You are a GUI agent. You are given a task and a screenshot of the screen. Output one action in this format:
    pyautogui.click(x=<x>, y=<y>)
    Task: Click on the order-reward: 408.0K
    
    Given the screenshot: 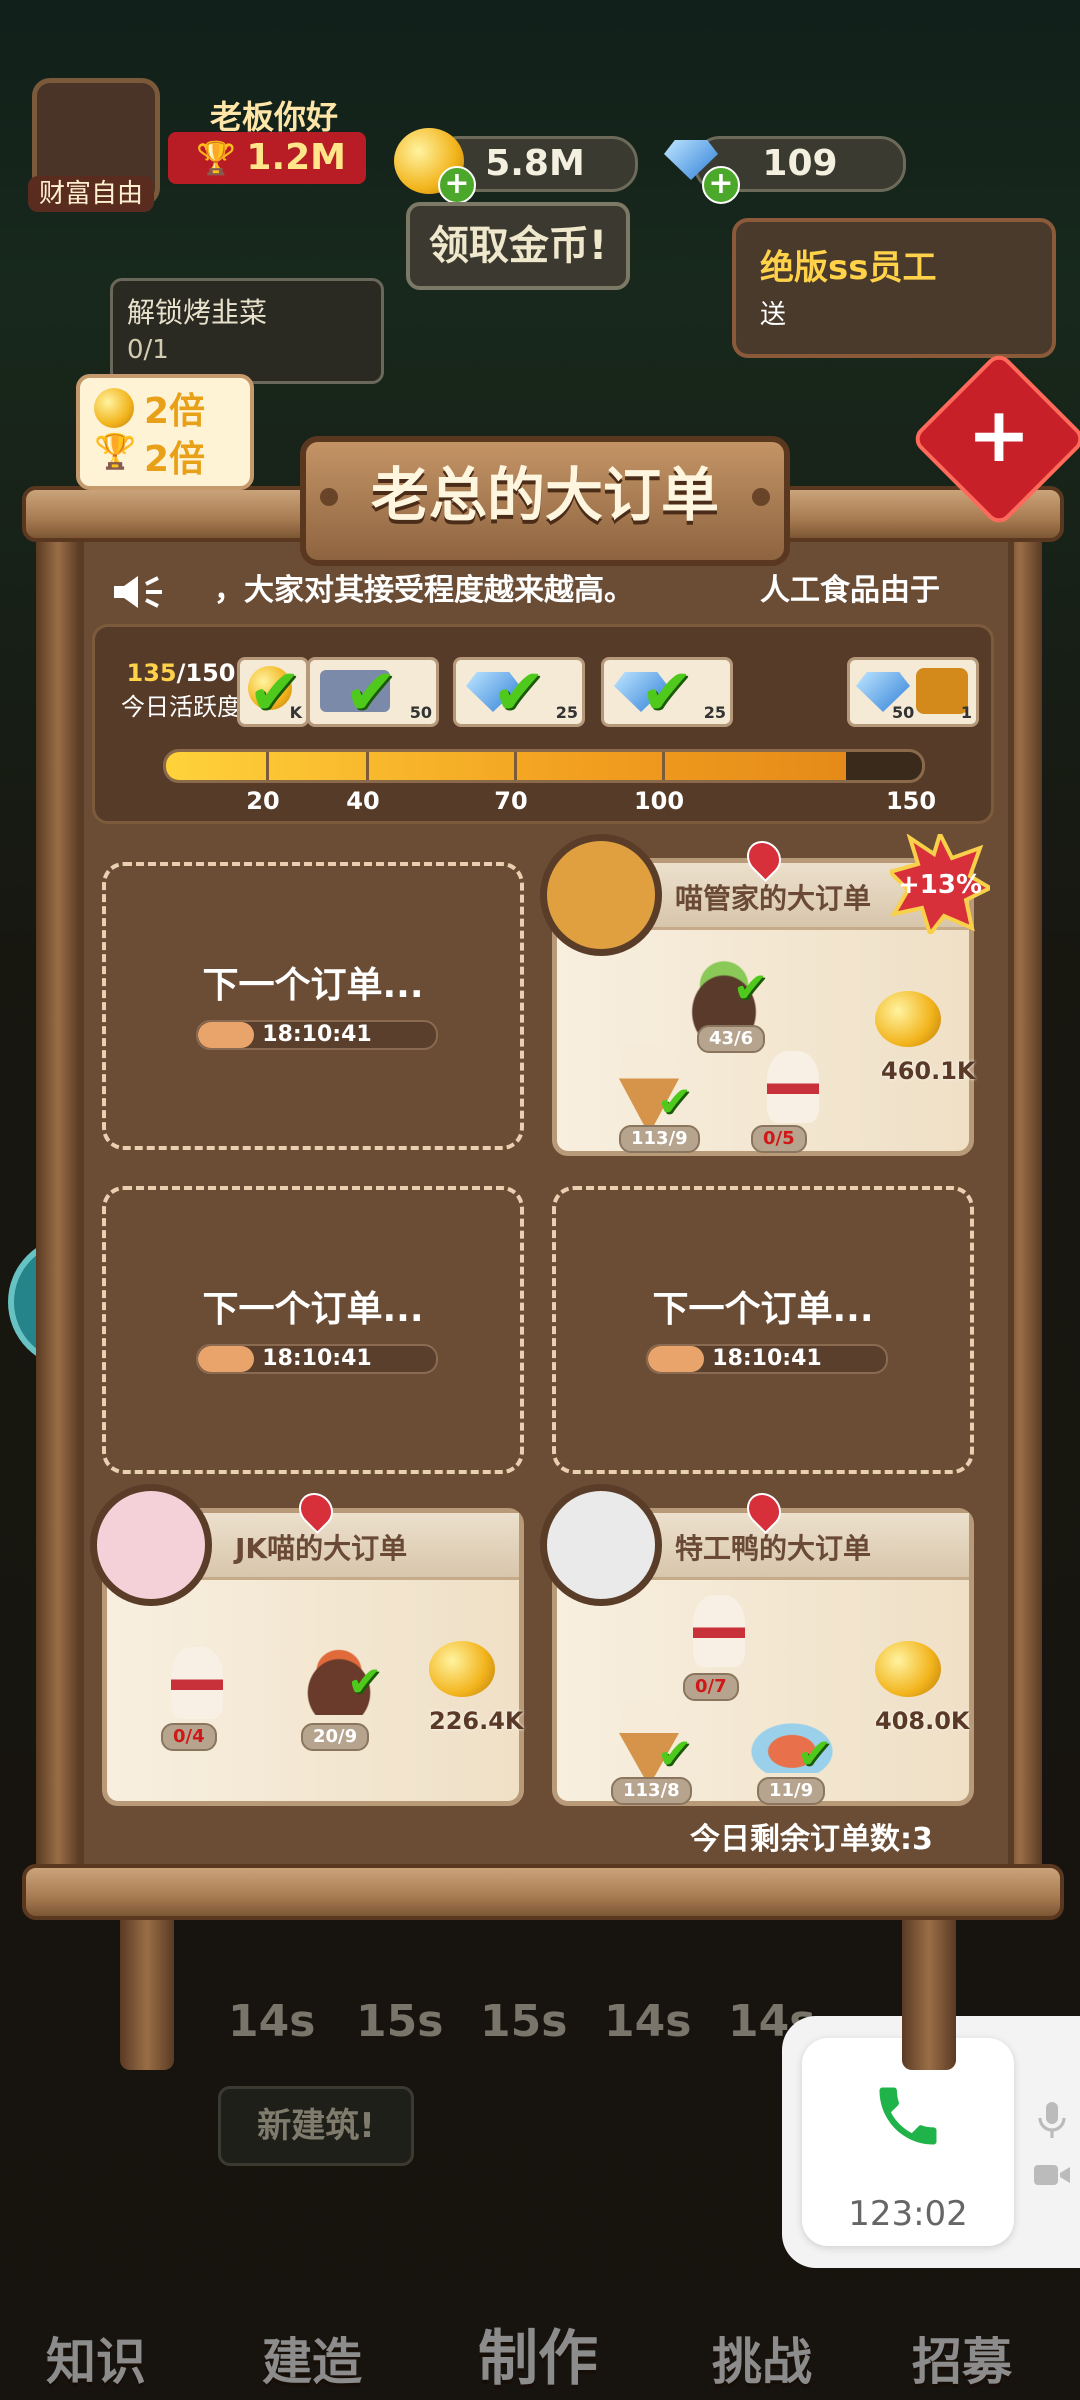 What is the action you would take?
    pyautogui.click(x=922, y=1721)
    